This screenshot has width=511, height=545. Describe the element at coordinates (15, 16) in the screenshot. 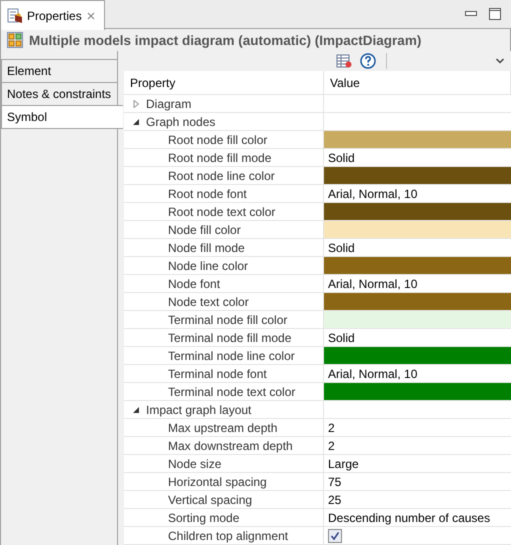

I see `properties-icon` at that location.